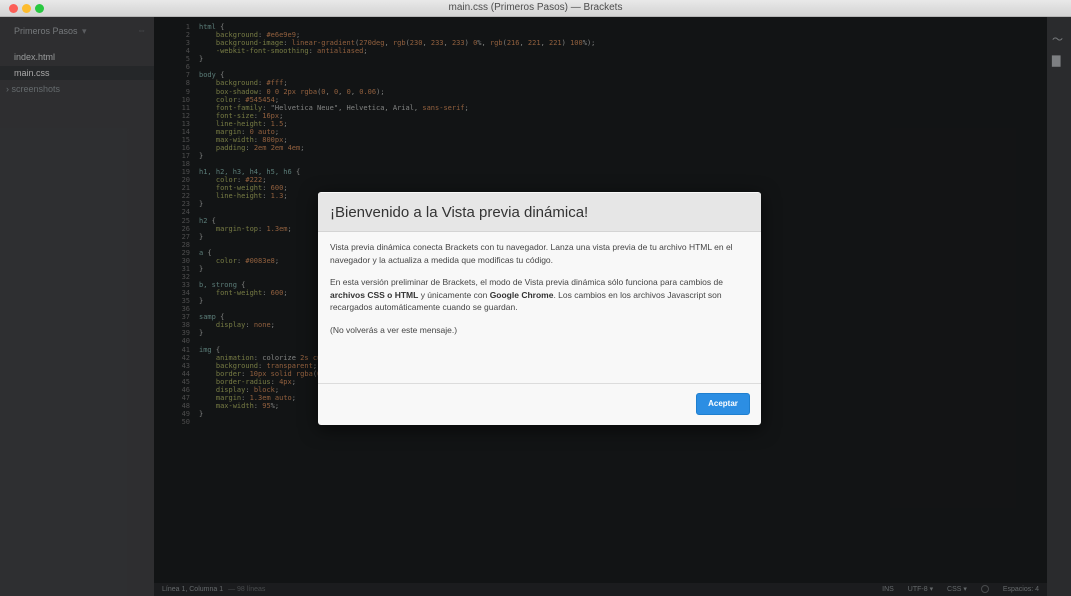  What do you see at coordinates (723, 404) in the screenshot?
I see `accept-button: Aceptar` at bounding box center [723, 404].